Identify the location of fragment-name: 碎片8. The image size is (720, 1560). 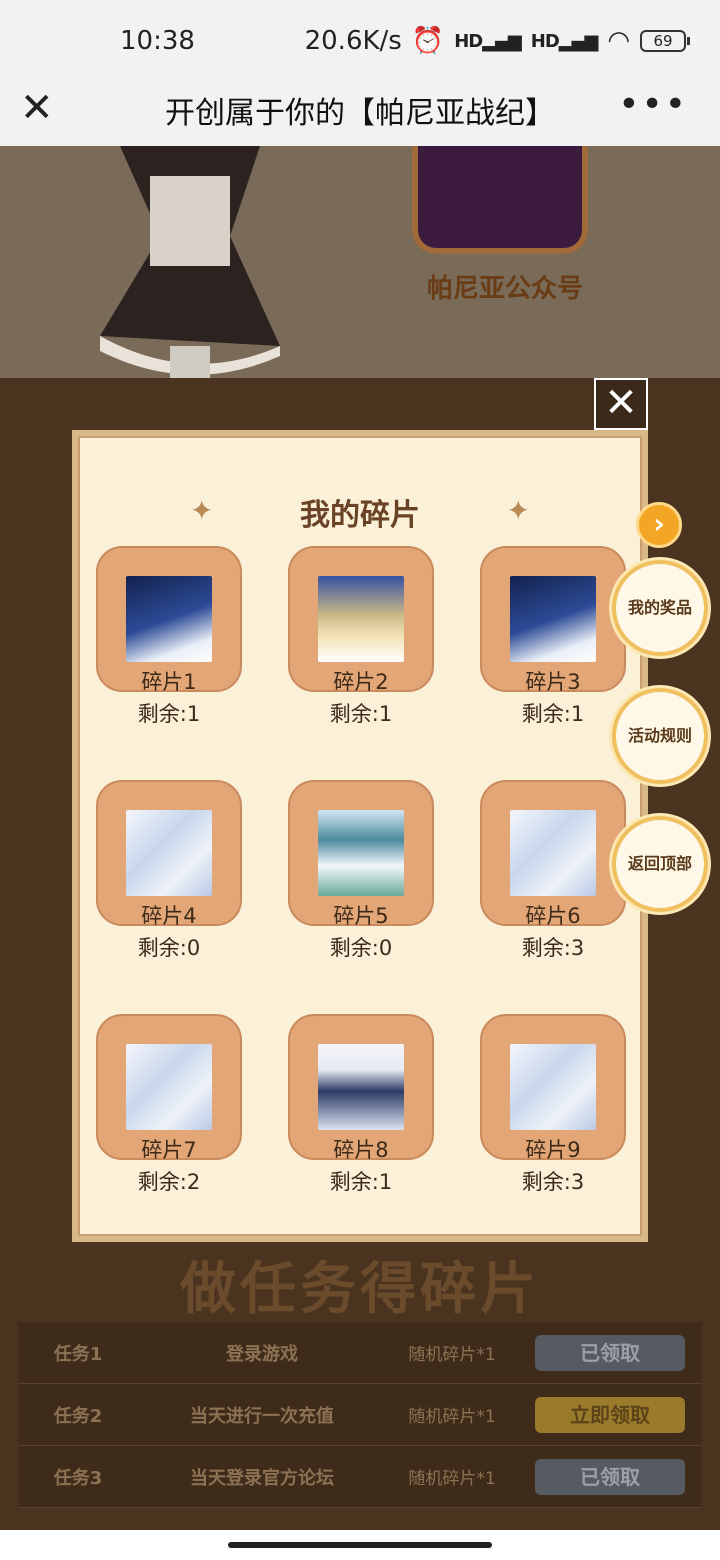
(361, 1150).